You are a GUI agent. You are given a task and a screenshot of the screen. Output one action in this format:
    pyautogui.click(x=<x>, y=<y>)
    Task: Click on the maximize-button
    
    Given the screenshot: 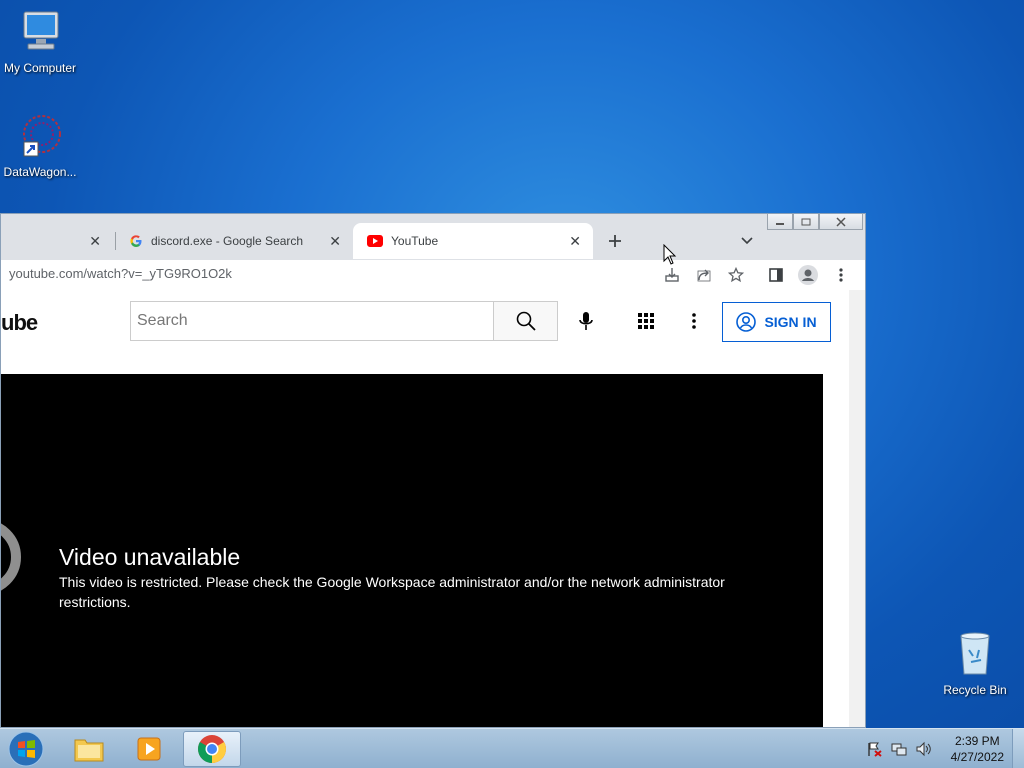 What is the action you would take?
    pyautogui.click(x=806, y=222)
    